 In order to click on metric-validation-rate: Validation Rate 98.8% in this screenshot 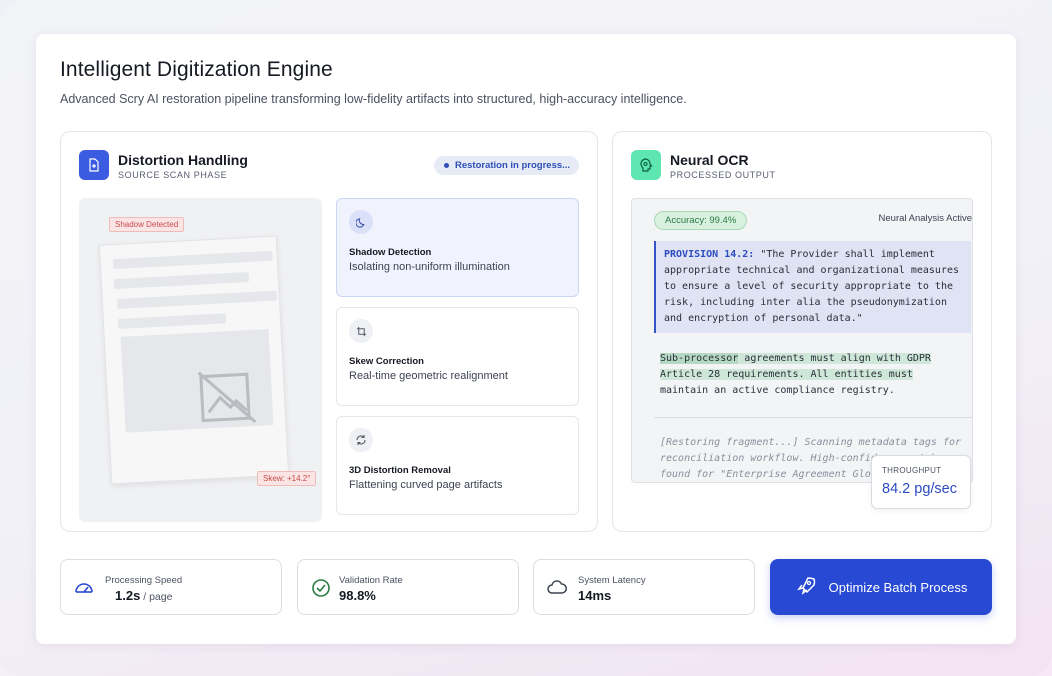, I will do `click(408, 587)`.